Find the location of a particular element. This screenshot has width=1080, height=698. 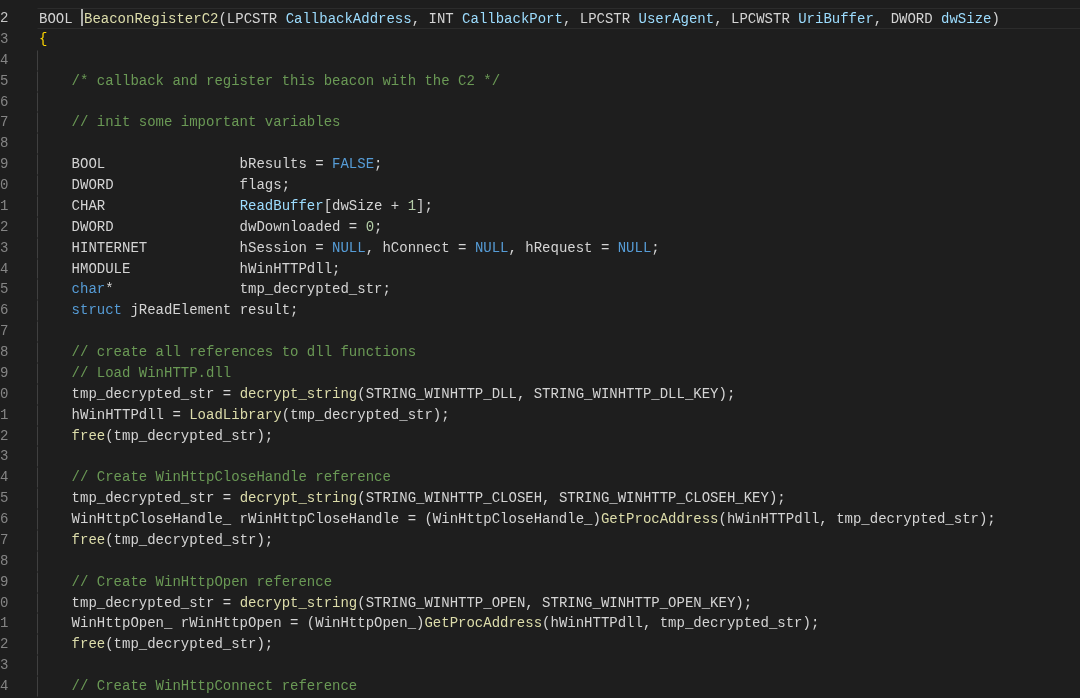

code-line: HMODULE hWinHTTPdll; is located at coordinates (558, 269).